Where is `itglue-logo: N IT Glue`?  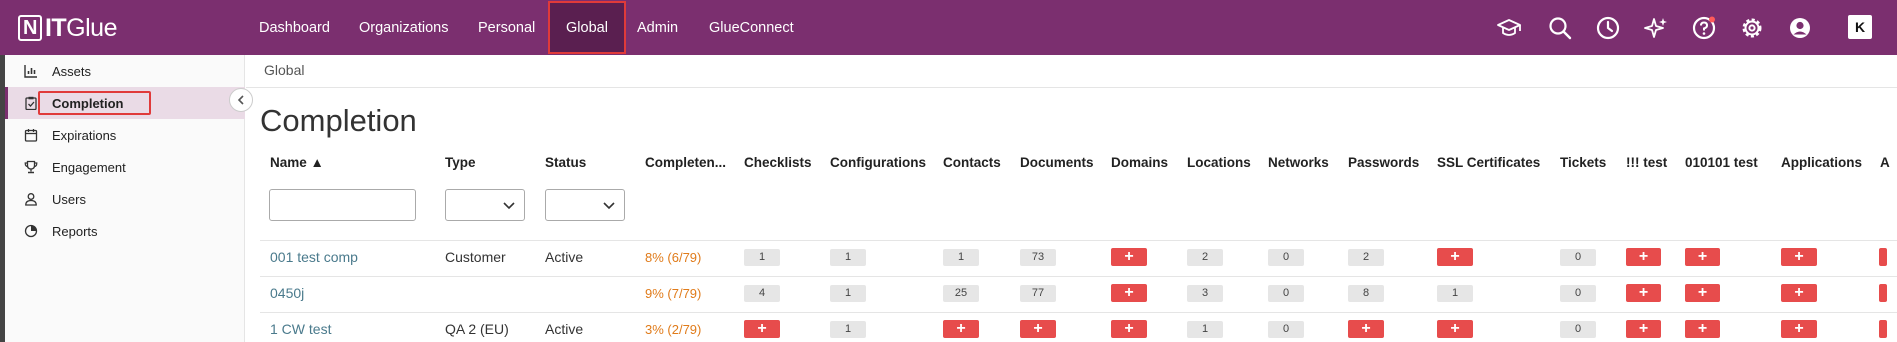 itglue-logo: N IT Glue is located at coordinates (67, 28).